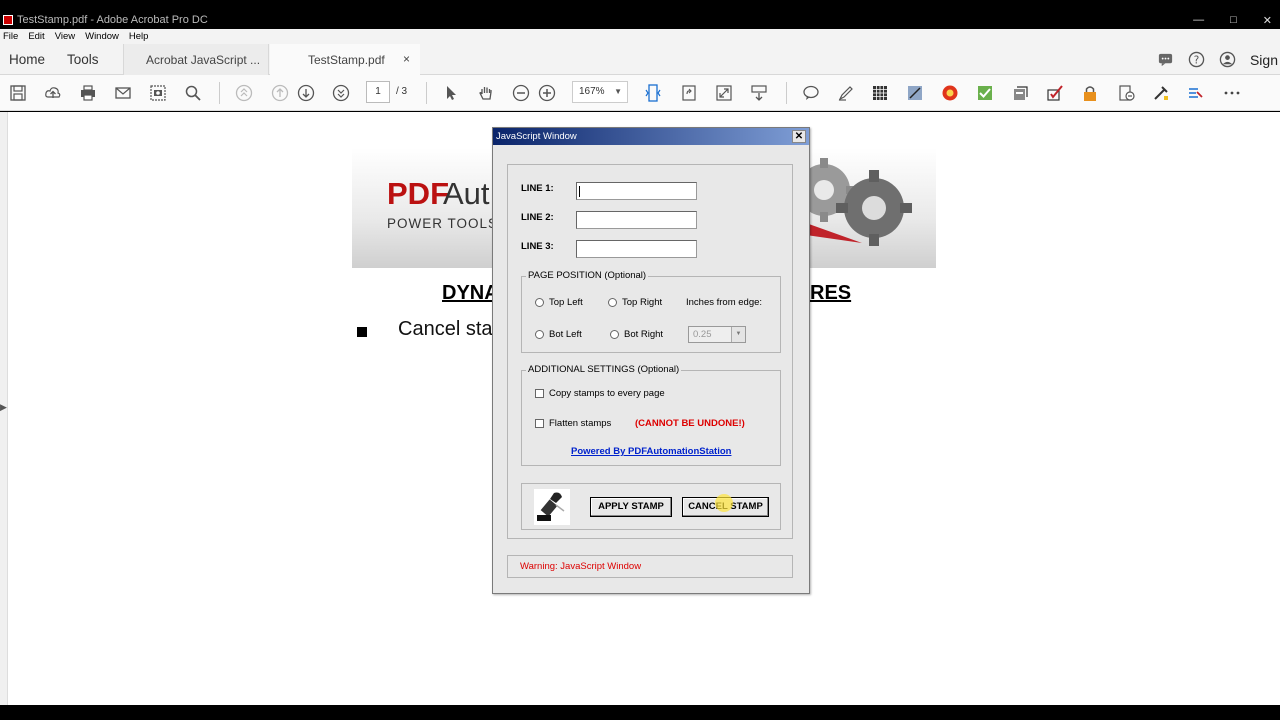 This screenshot has height=720, width=1280. What do you see at coordinates (846, 93) in the screenshot?
I see `highlight-pen-icon` at bounding box center [846, 93].